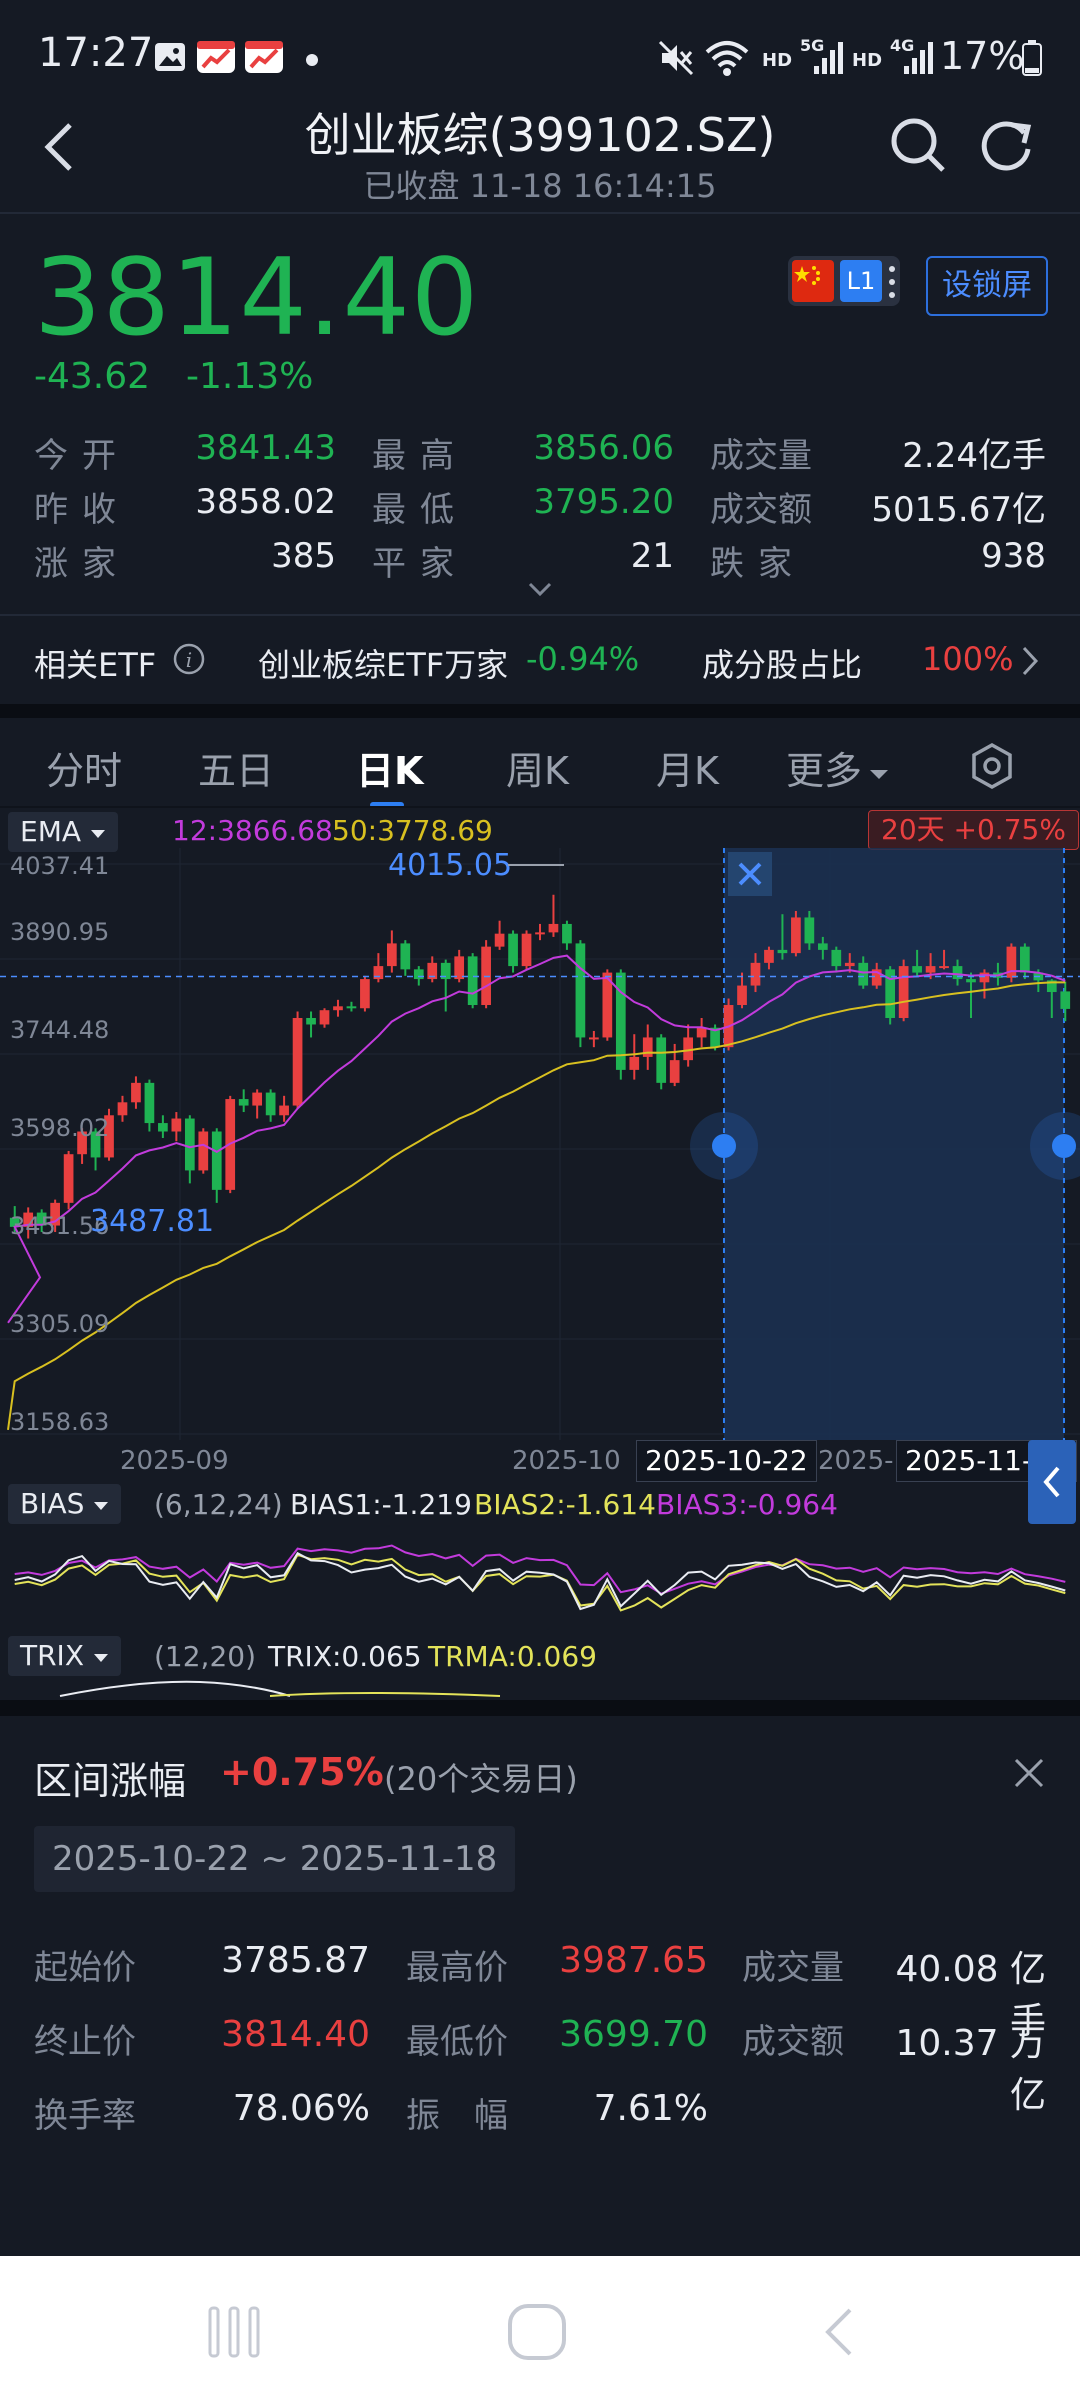  What do you see at coordinates (974, 456) in the screenshot?
I see `stat-value: 2.24亿手` at bounding box center [974, 456].